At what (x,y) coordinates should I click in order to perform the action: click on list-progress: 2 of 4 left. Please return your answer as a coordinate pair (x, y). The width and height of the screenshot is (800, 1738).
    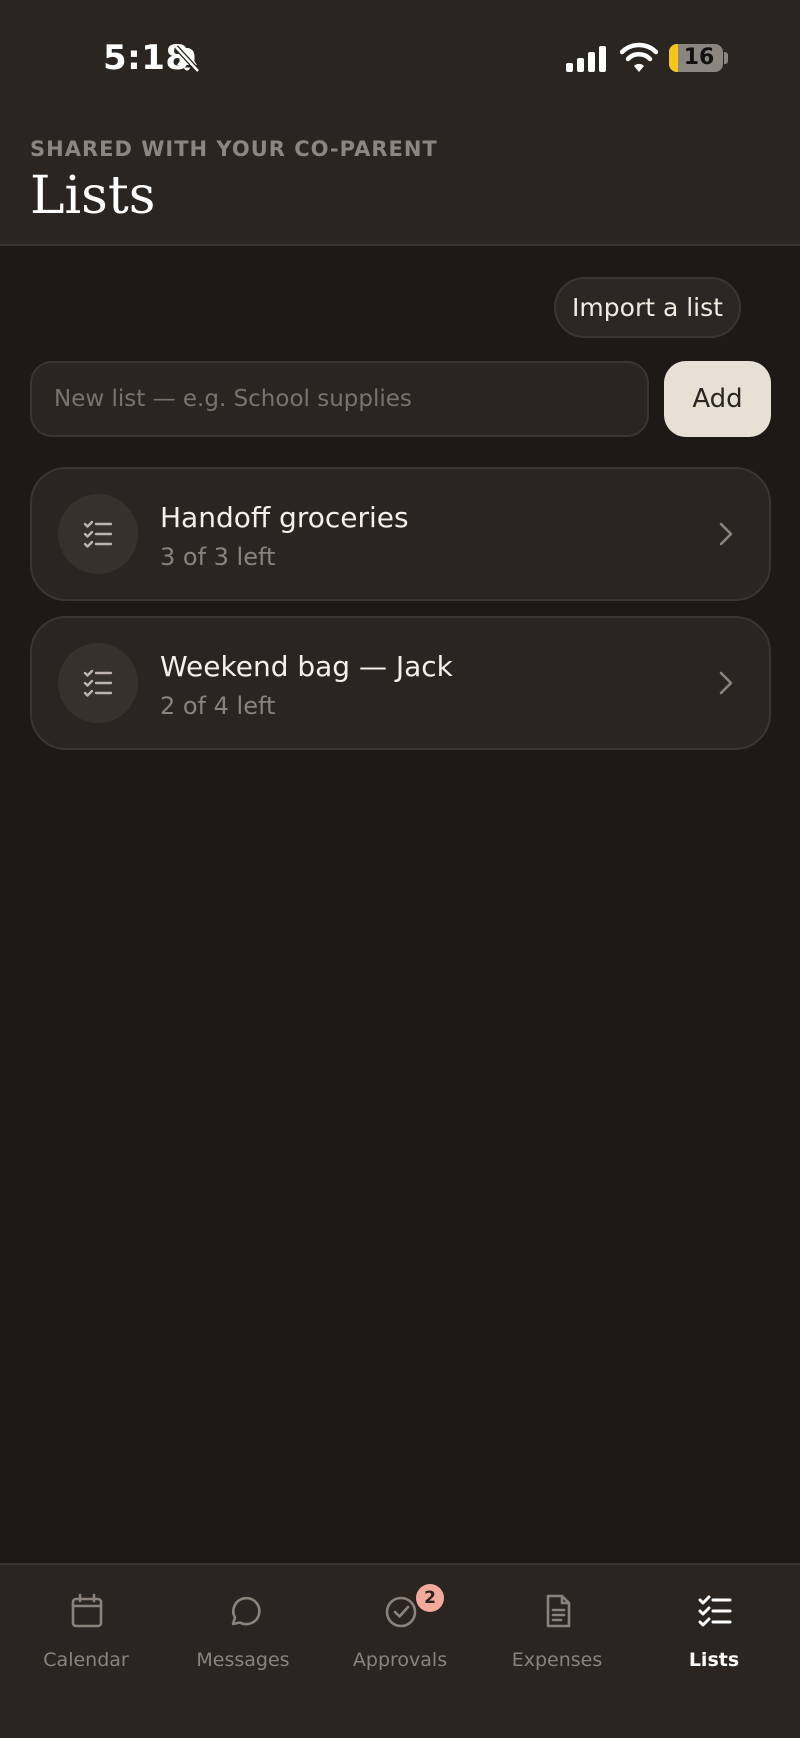
    Looking at the image, I should click on (218, 706).